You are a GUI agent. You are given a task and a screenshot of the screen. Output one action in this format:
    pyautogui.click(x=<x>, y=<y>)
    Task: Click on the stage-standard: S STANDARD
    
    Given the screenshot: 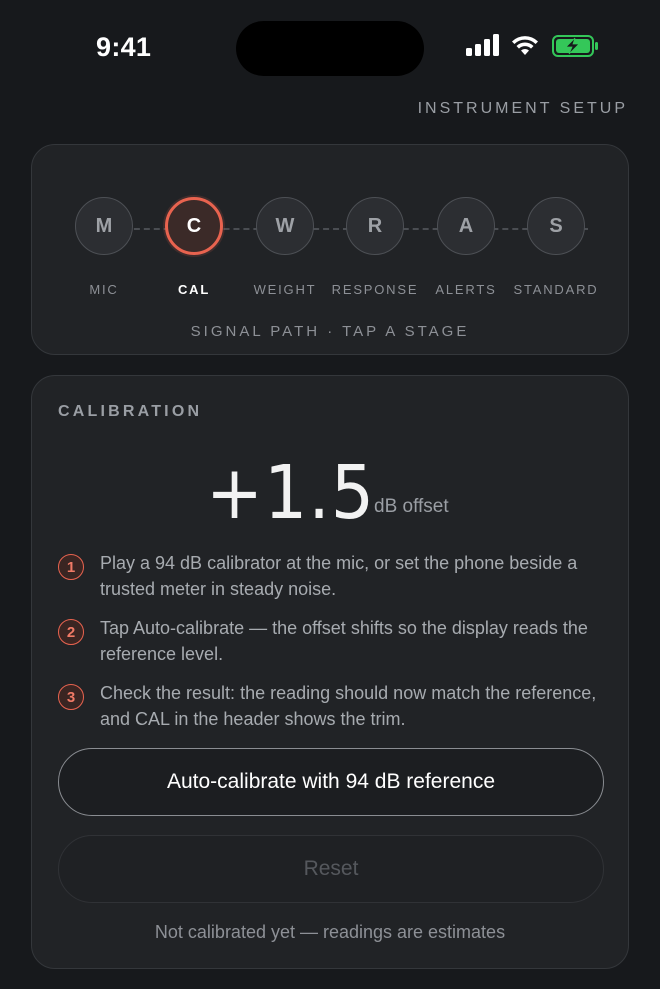 What is the action you would take?
    pyautogui.click(x=556, y=247)
    